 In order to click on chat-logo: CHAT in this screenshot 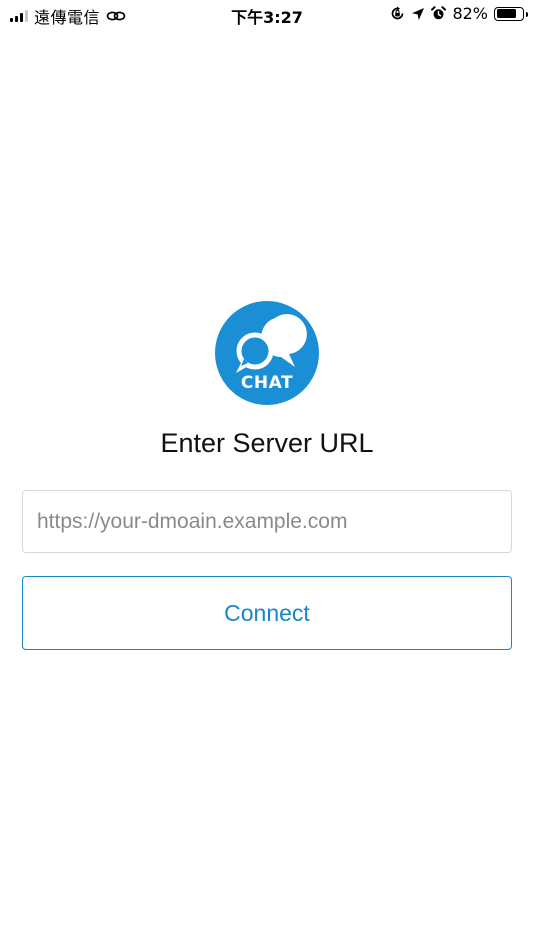, I will do `click(267, 353)`.